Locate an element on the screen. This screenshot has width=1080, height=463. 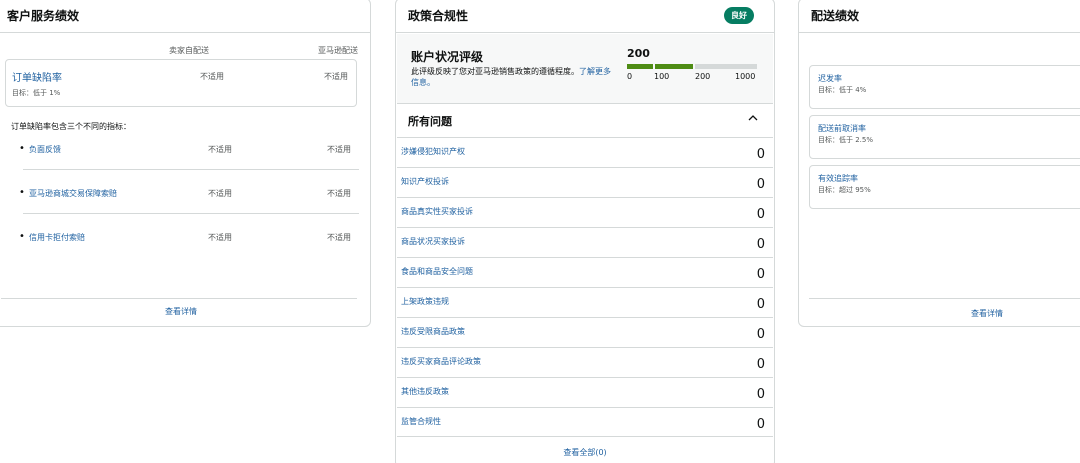
scale-label: 200 is located at coordinates (703, 76).